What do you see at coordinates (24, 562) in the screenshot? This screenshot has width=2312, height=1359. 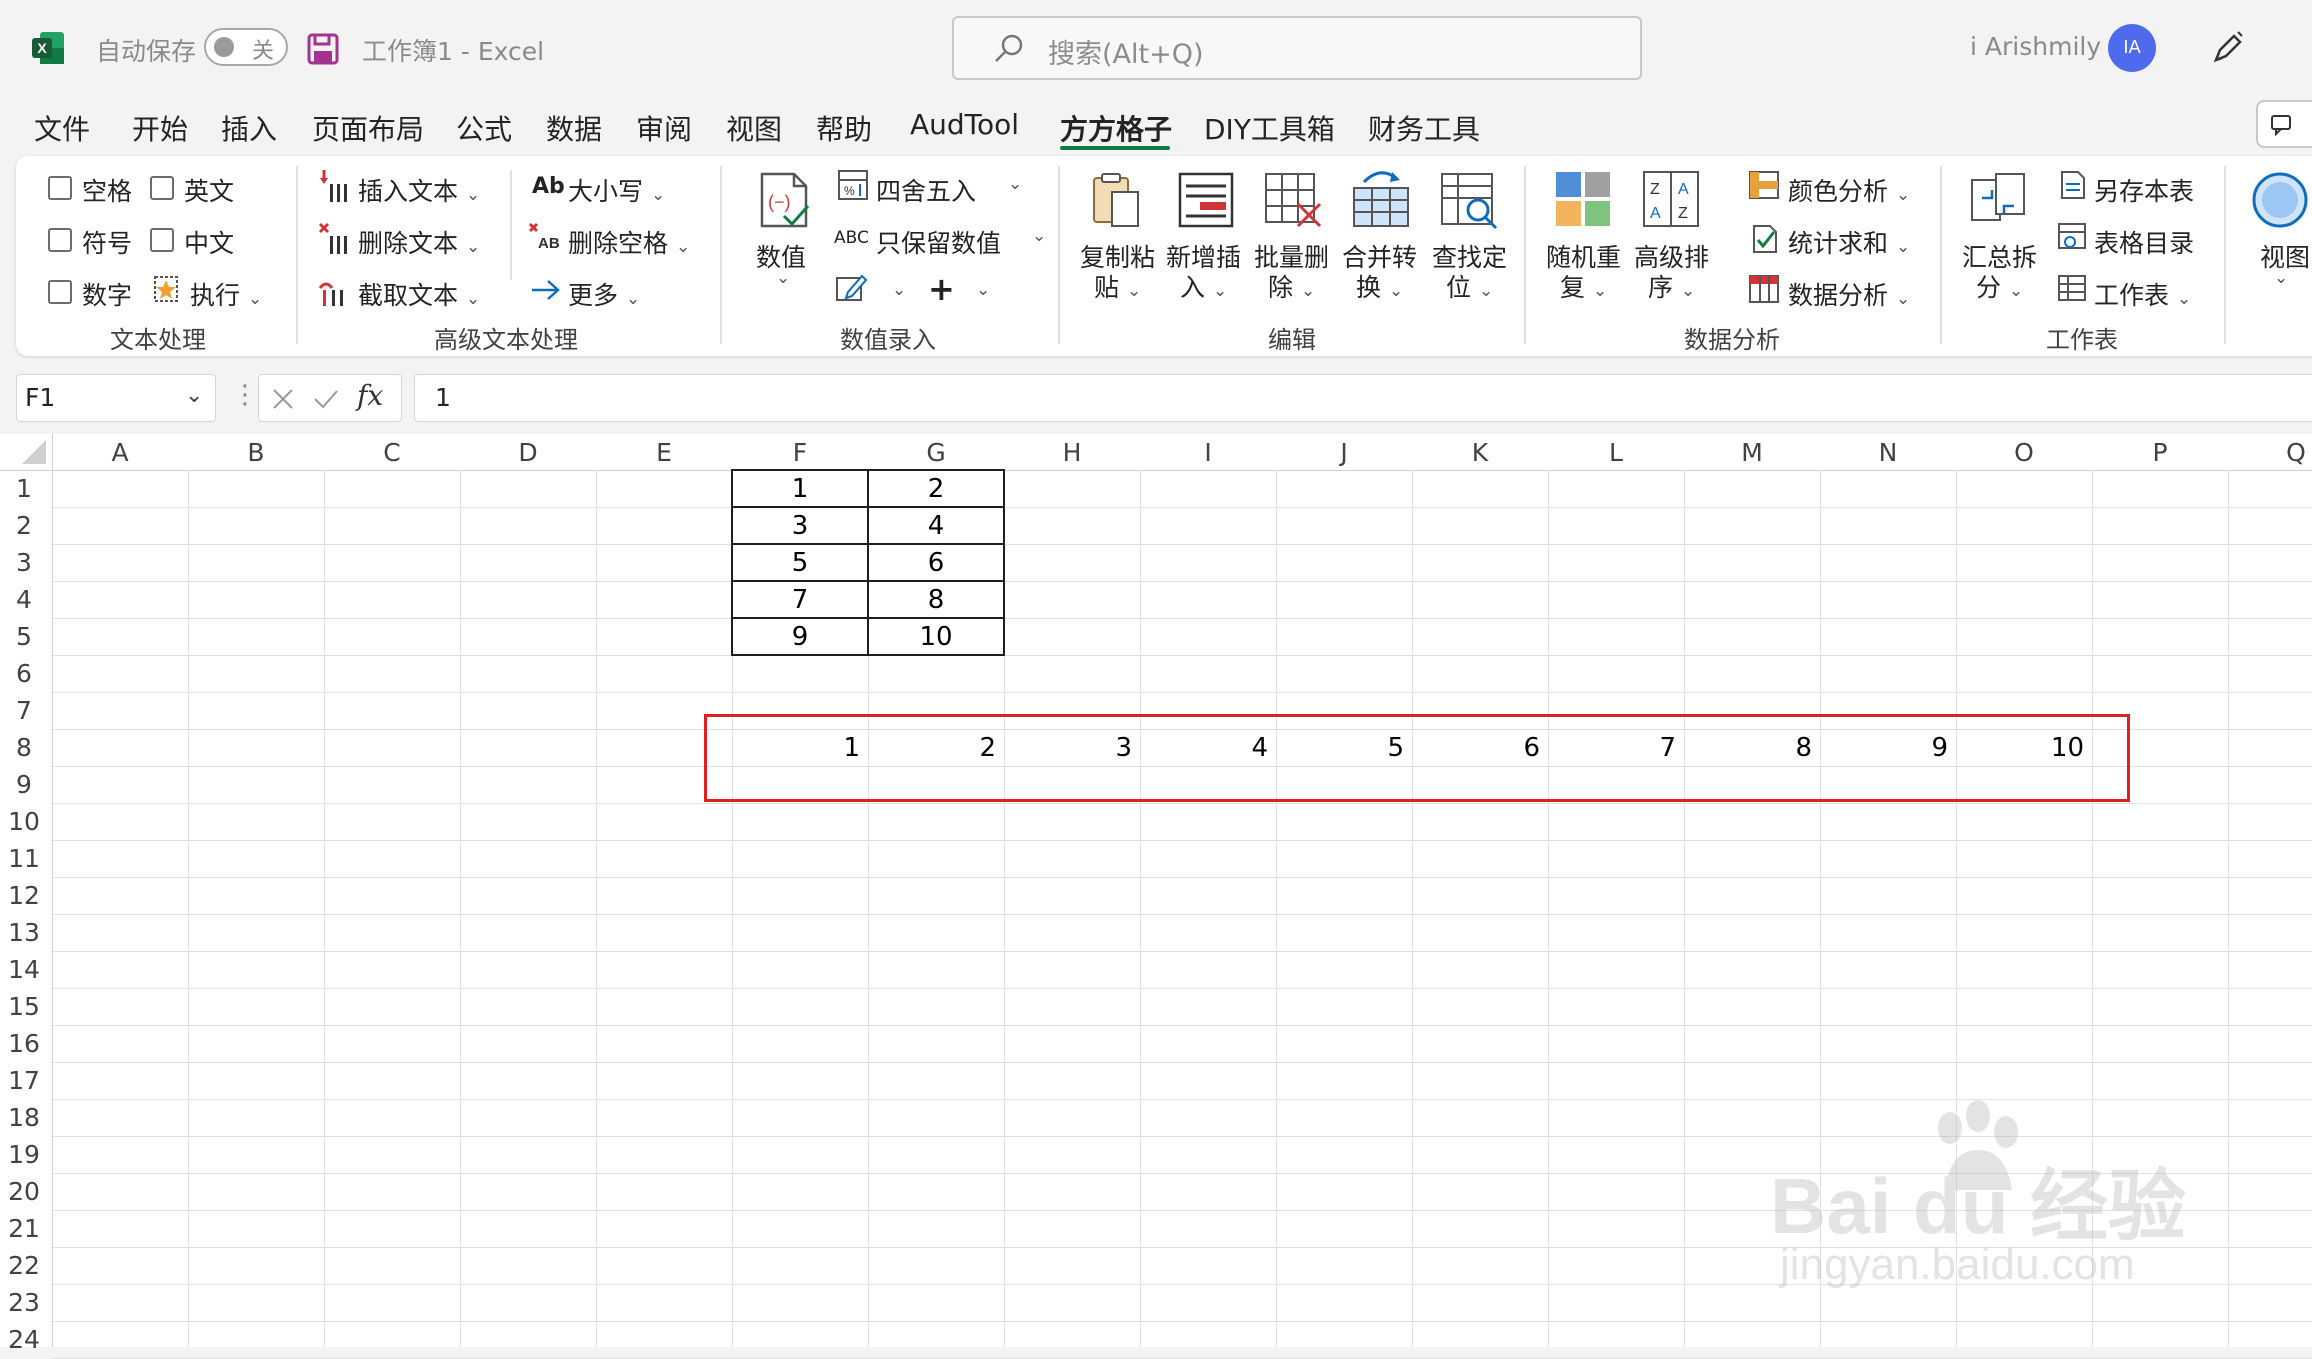 I see `row-header-3: 3` at bounding box center [24, 562].